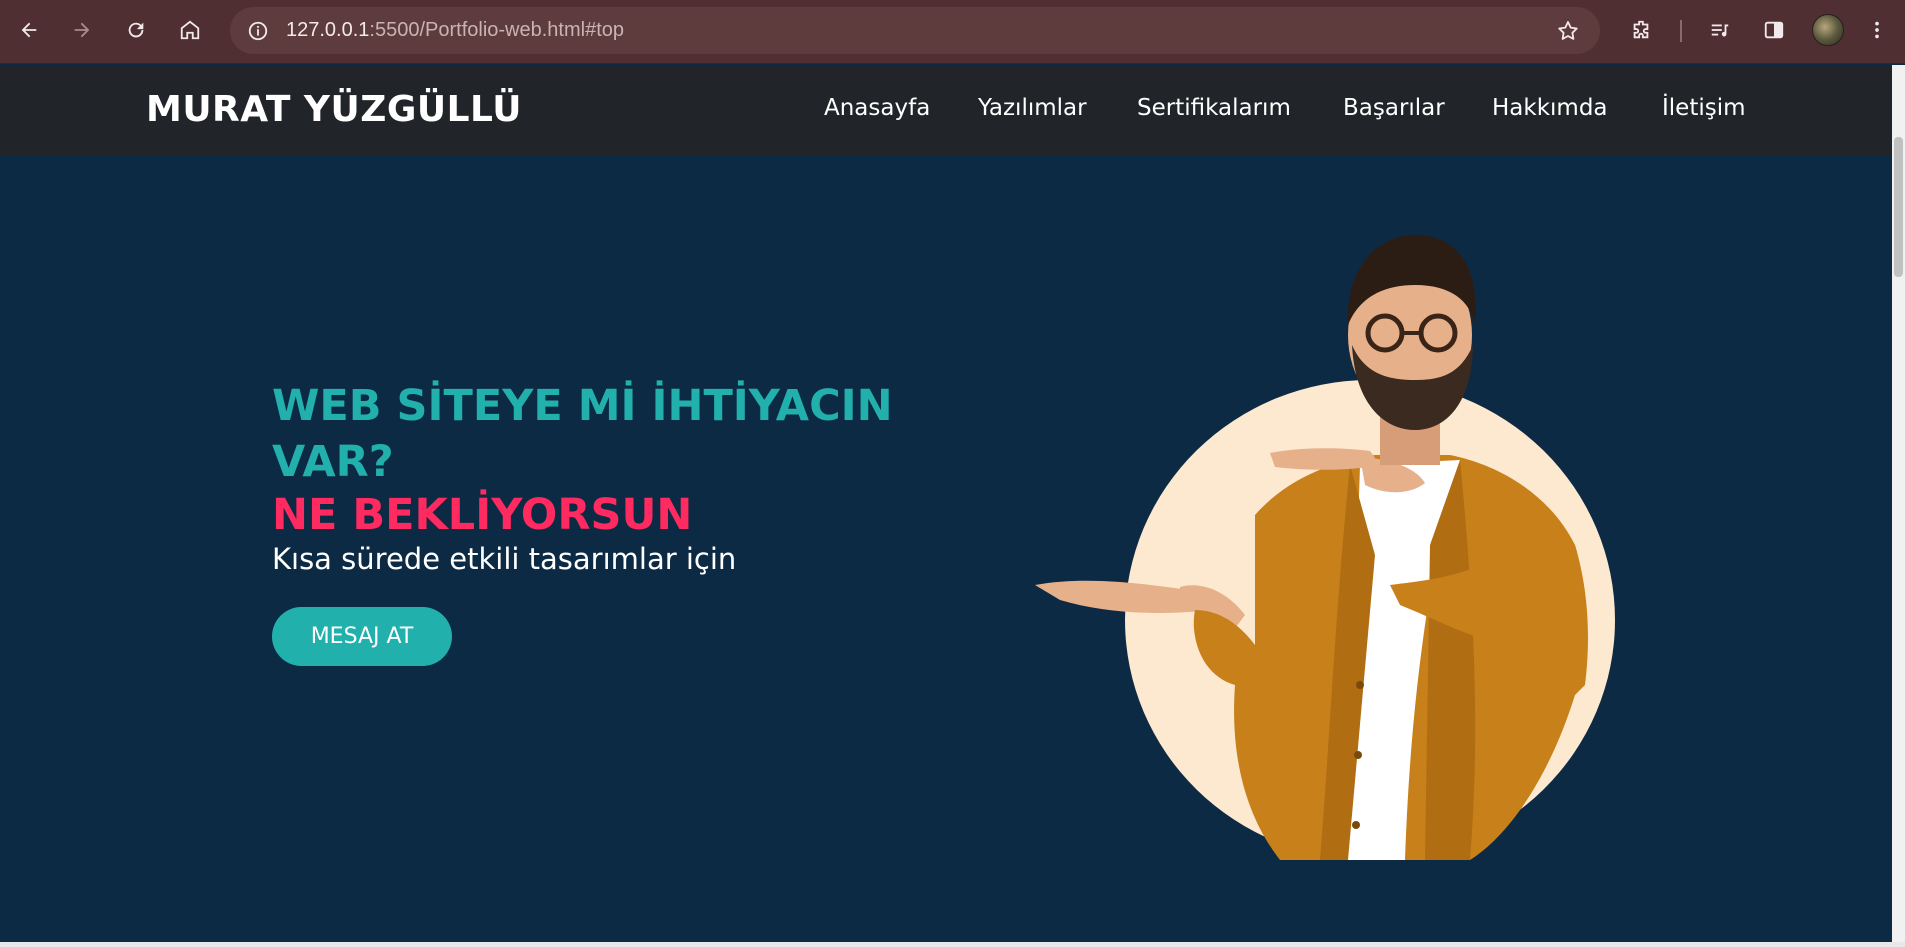 This screenshot has height=947, width=1905. I want to click on page-scrollbar, so click(1898, 503).